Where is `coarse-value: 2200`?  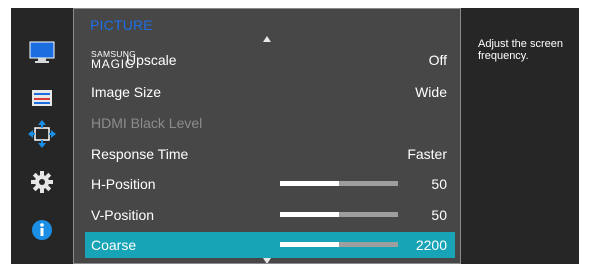
coarse-value: 2200 is located at coordinates (431, 245).